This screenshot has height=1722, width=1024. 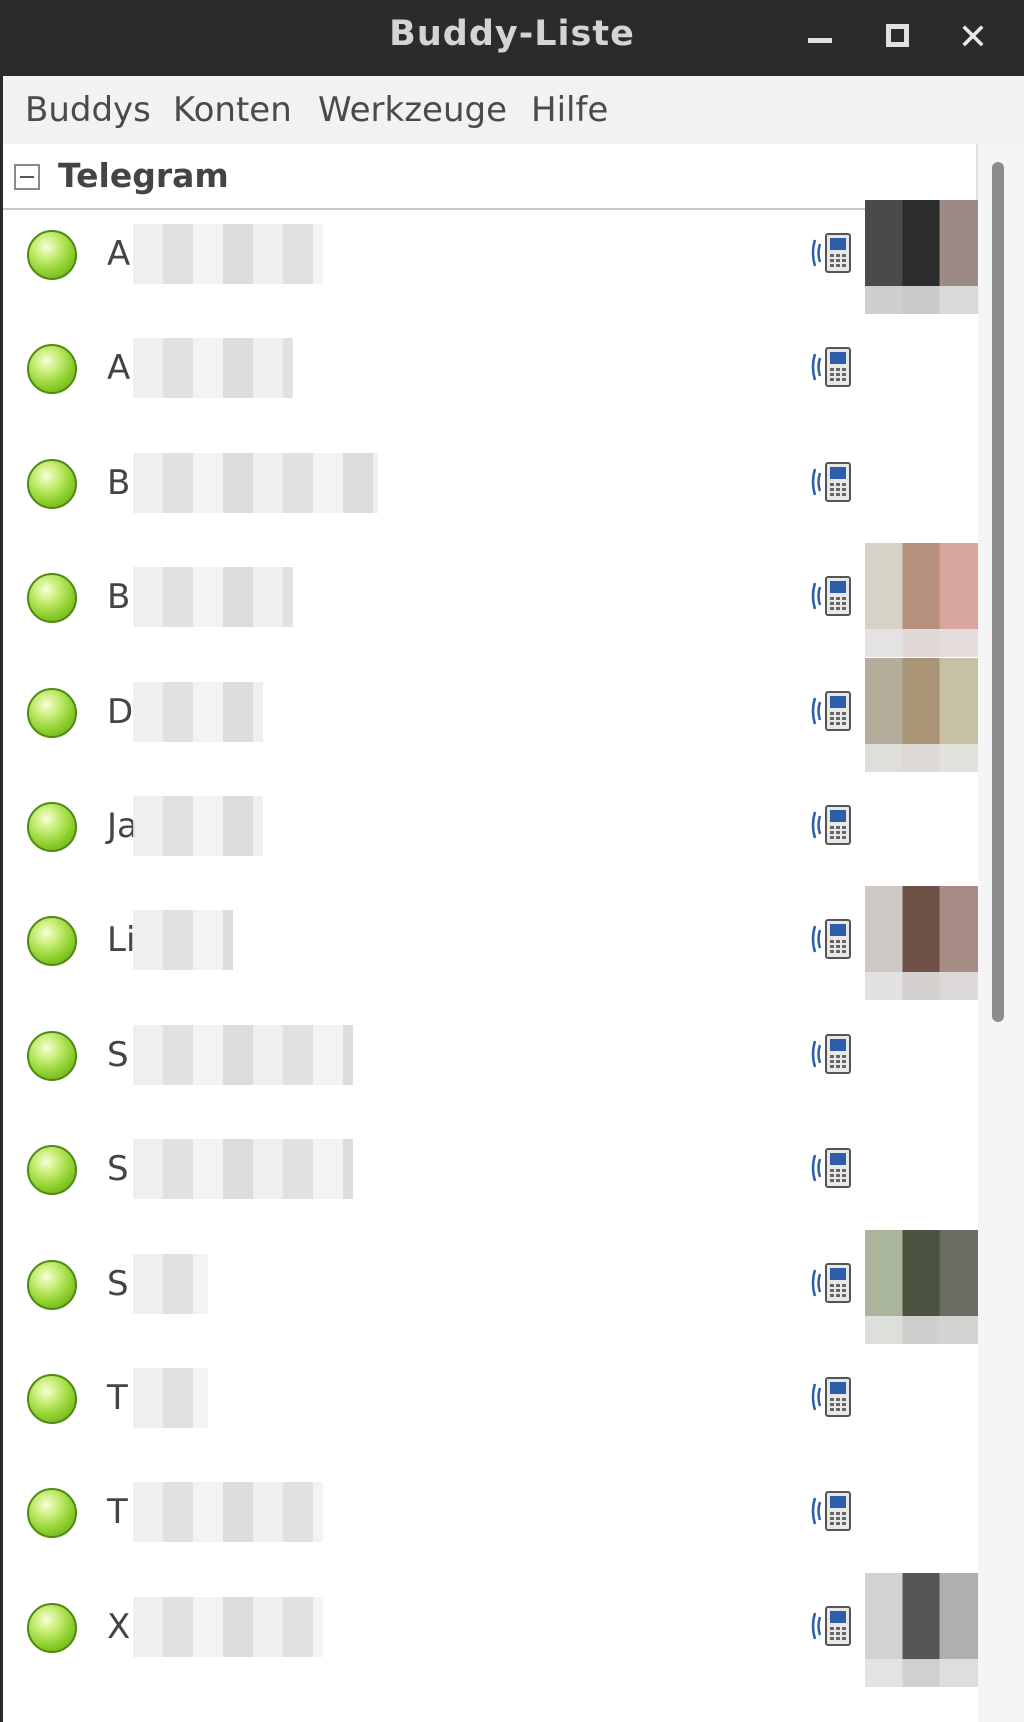 What do you see at coordinates (27, 177) in the screenshot?
I see `collapse-icon` at bounding box center [27, 177].